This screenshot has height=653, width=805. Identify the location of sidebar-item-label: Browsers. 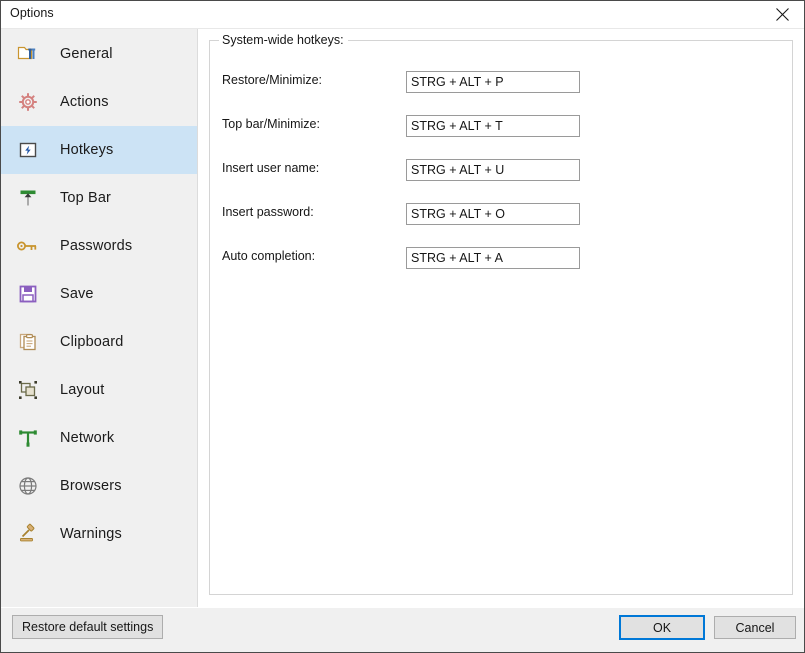
(91, 486).